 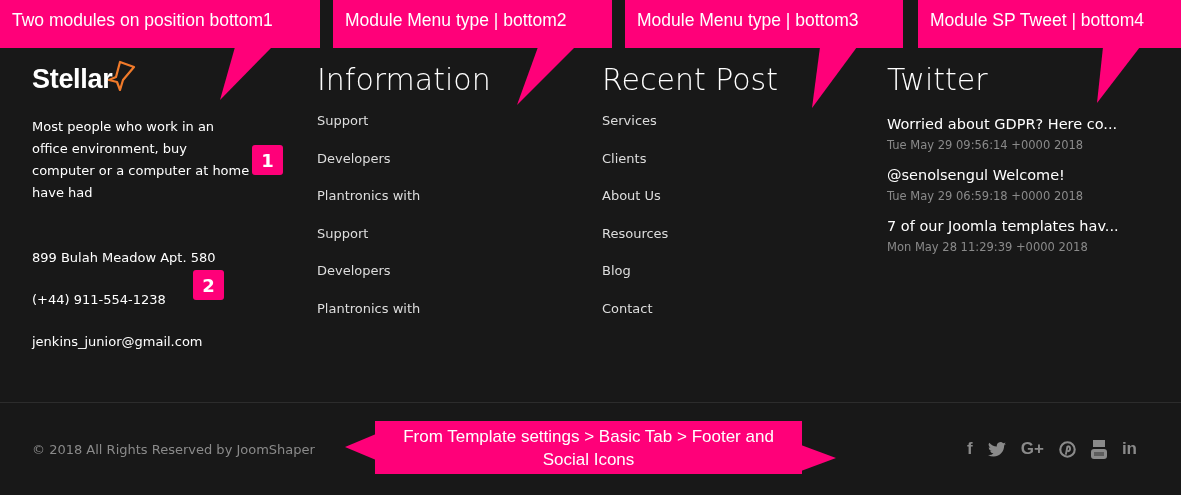 What do you see at coordinates (99, 299) in the screenshot?
I see `phone-number: (+44) 911-554-1238` at bounding box center [99, 299].